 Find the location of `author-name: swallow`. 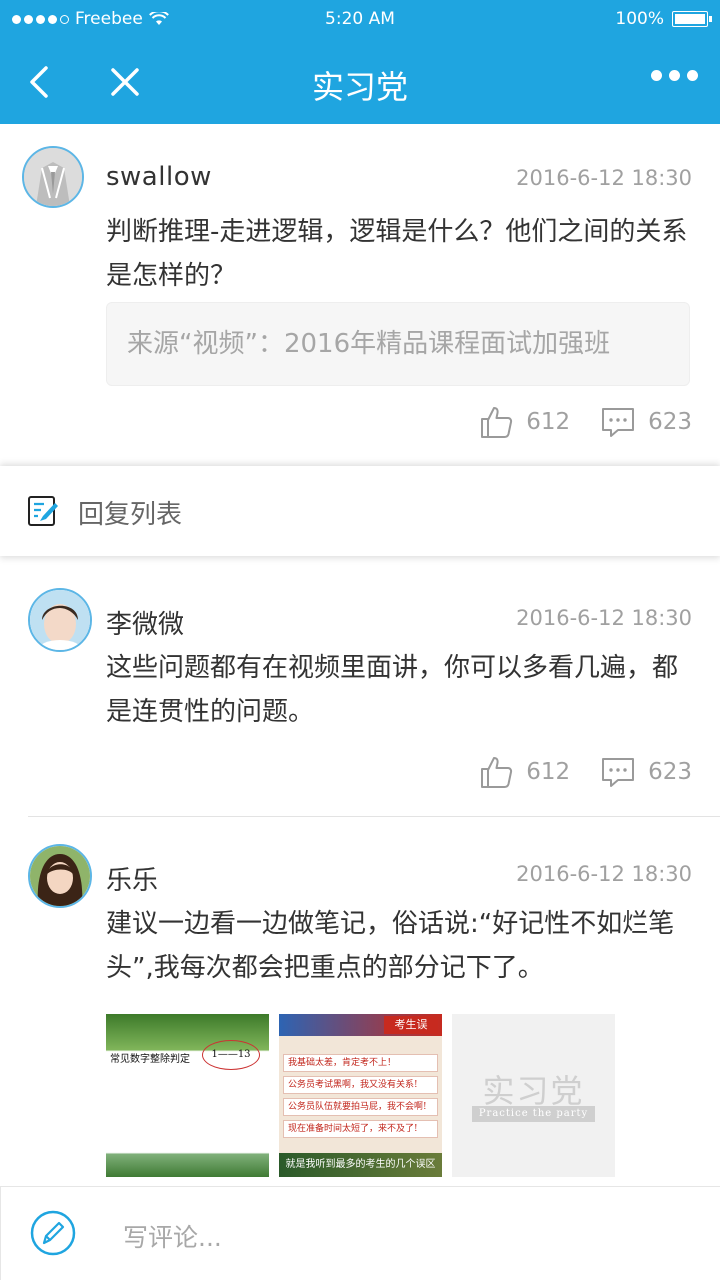

author-name: swallow is located at coordinates (159, 177).